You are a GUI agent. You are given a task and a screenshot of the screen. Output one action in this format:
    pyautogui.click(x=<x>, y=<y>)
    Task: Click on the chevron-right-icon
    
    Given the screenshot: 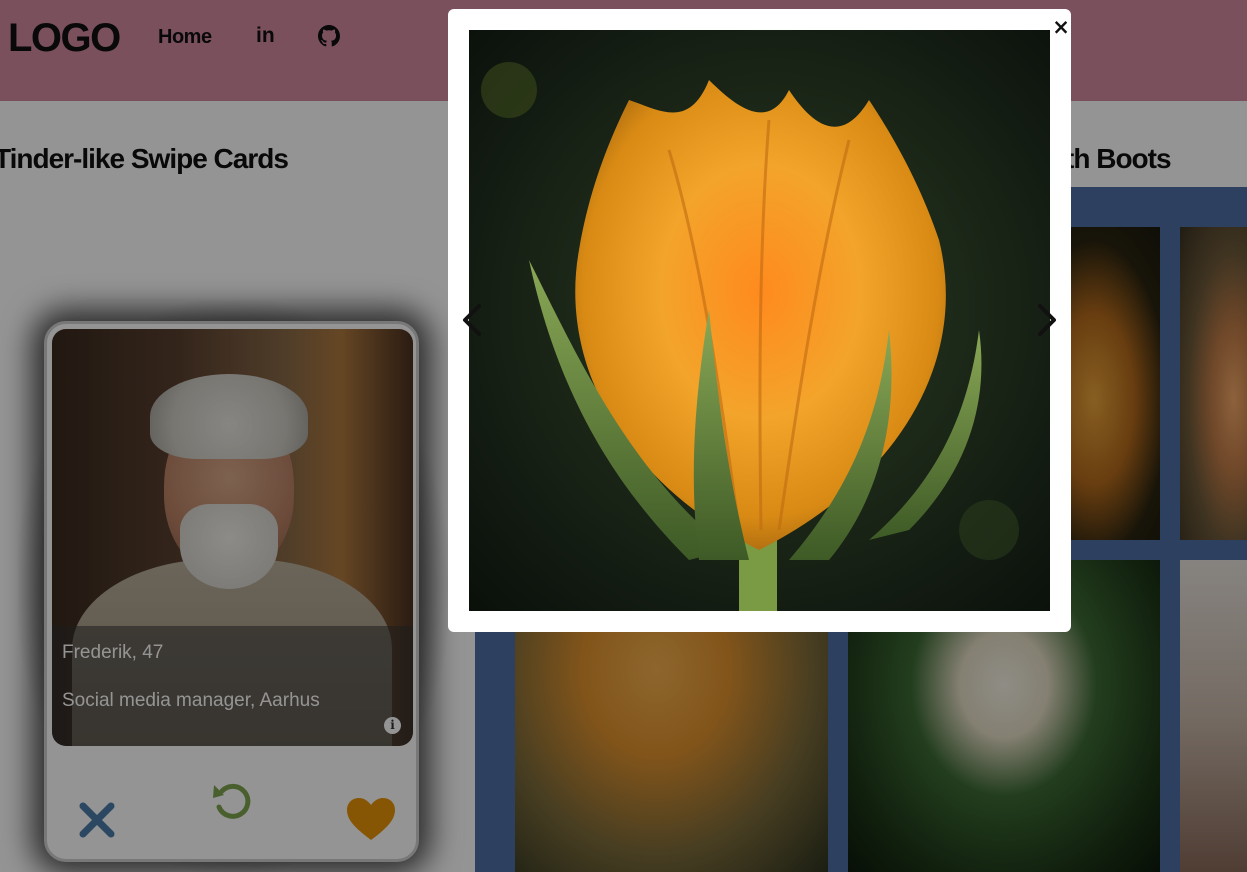 What is the action you would take?
    pyautogui.click(x=1047, y=320)
    